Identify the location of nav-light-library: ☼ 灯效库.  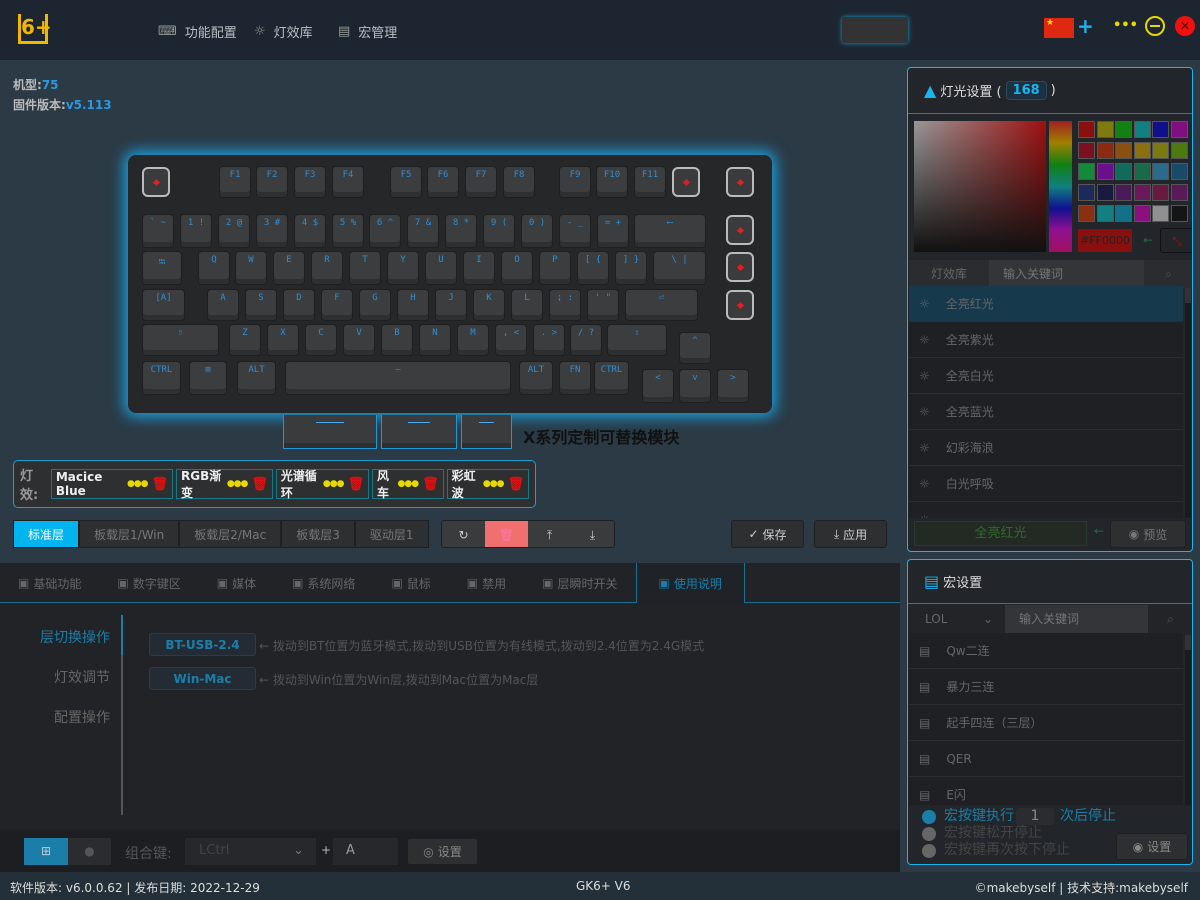
(283, 31).